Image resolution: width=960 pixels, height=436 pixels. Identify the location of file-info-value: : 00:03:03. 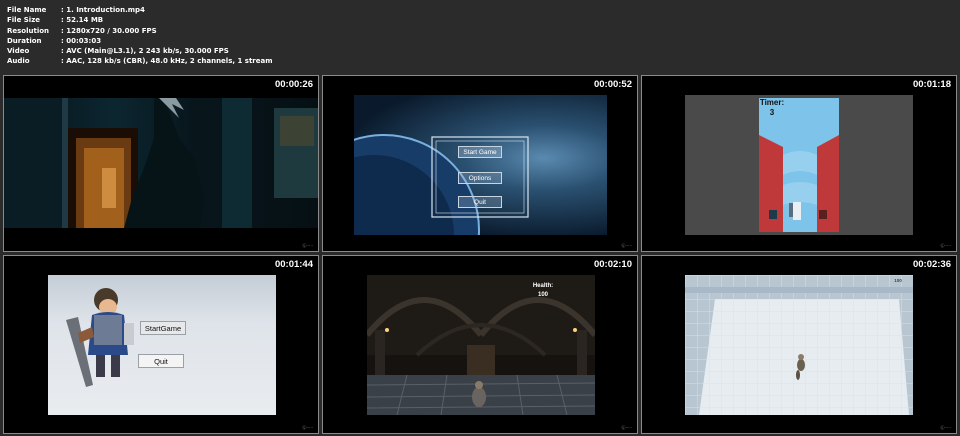
(81, 40).